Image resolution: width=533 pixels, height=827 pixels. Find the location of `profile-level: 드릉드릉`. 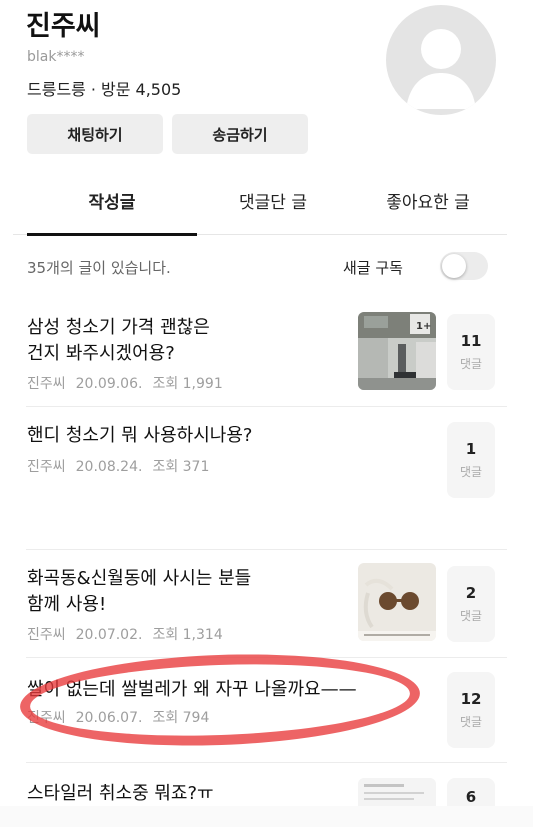

profile-level: 드릉드릉 is located at coordinates (56, 89).